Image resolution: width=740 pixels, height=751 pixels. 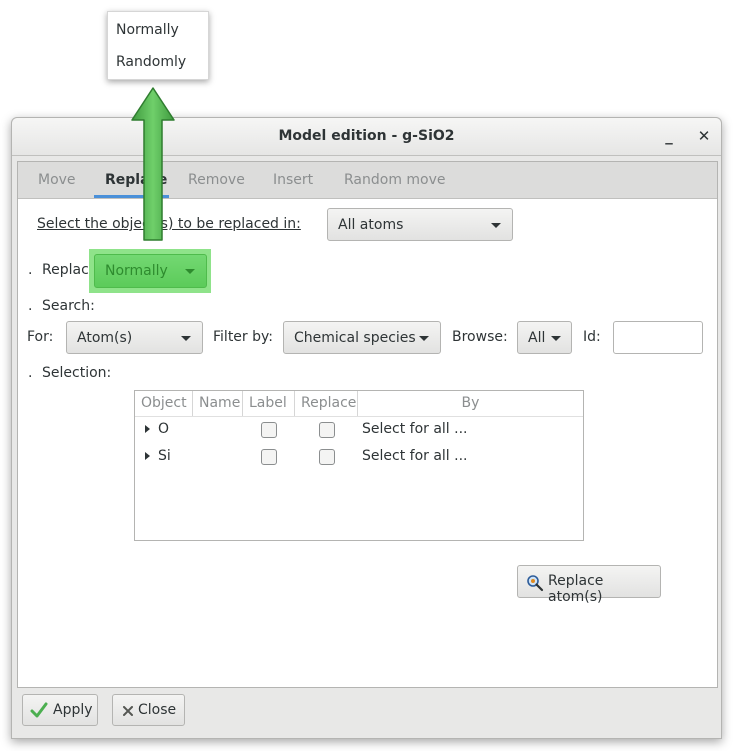 I want to click on search-label: Search:, so click(x=68, y=306).